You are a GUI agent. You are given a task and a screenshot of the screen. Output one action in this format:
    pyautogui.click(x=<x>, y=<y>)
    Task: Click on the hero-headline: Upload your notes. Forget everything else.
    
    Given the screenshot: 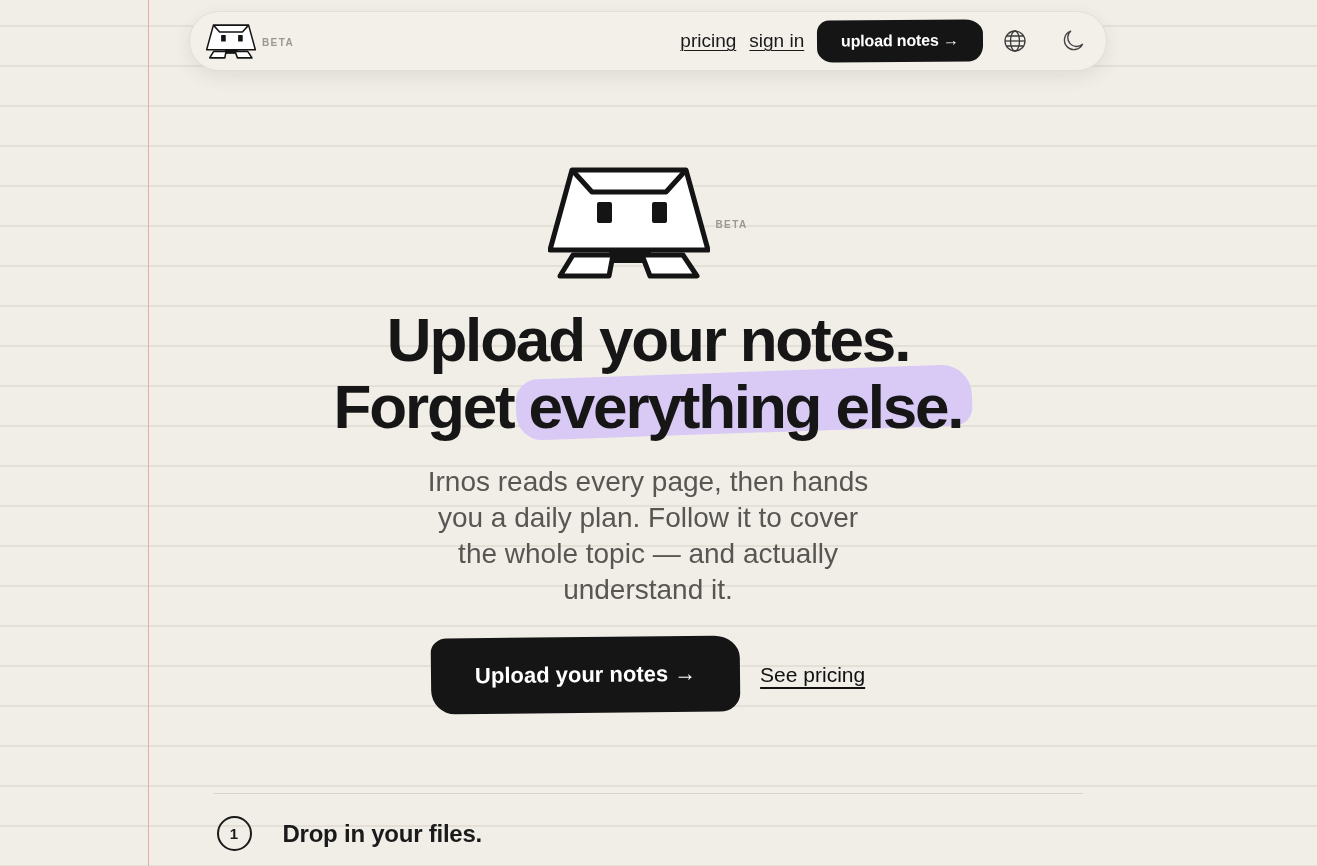 What is the action you would take?
    pyautogui.click(x=648, y=373)
    